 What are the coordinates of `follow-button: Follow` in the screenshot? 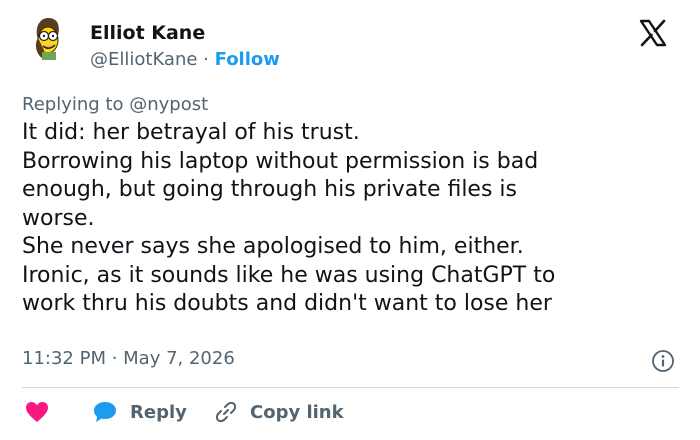 It's located at (247, 59).